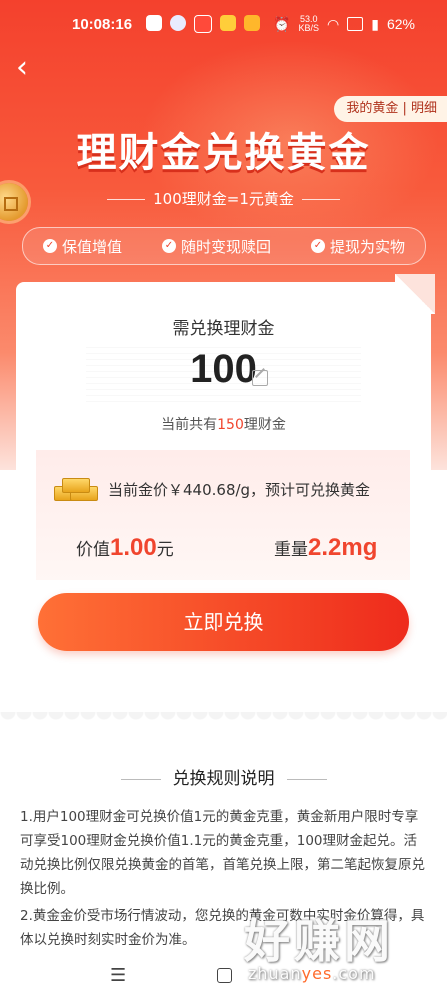 Image resolution: width=447 pixels, height=999 pixels. What do you see at coordinates (27, 68) in the screenshot?
I see `back-icon: ‹` at bounding box center [27, 68].